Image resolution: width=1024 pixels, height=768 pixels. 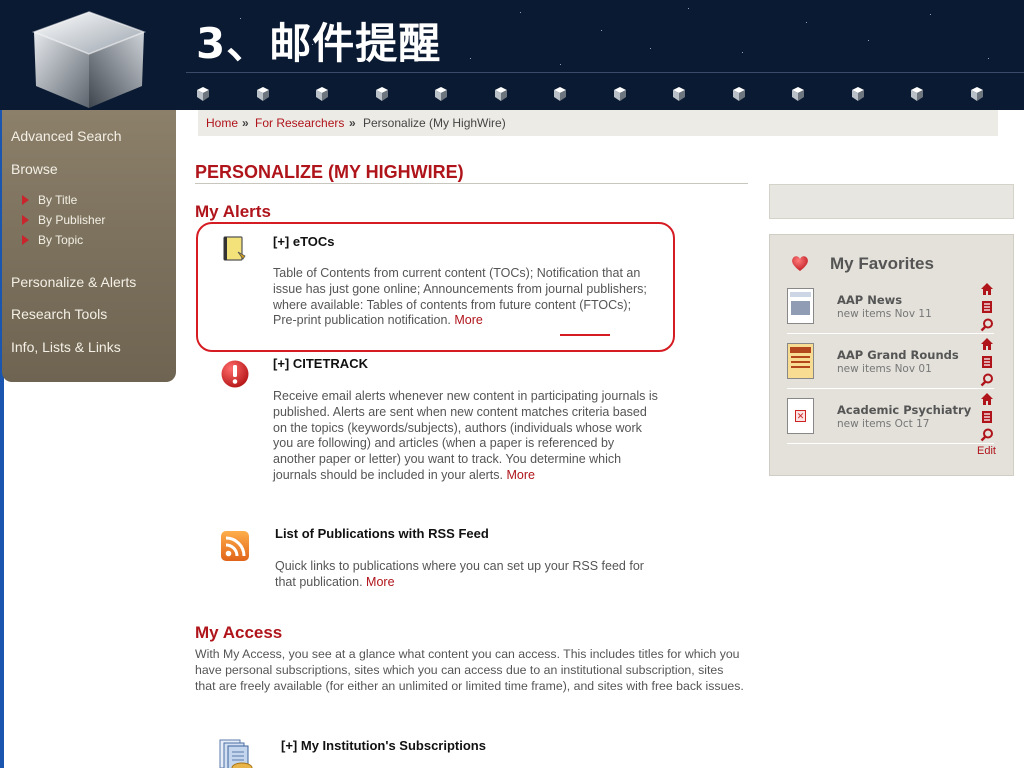 I want to click on highlight-annotation, so click(x=435, y=287).